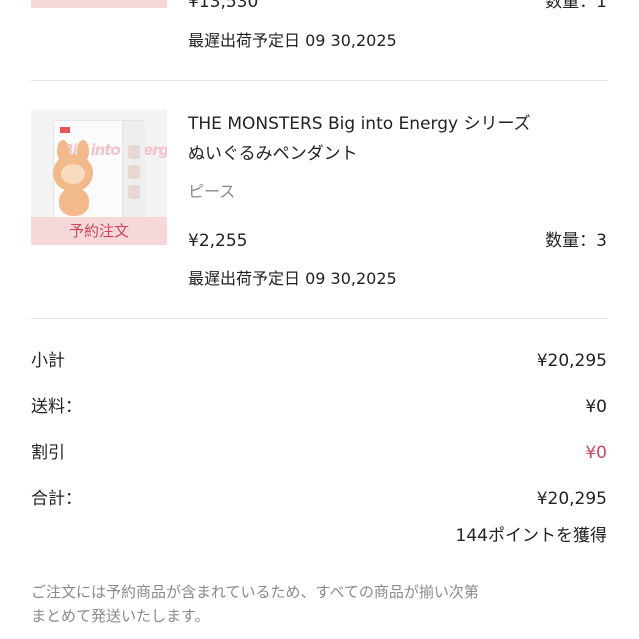  Describe the element at coordinates (65, 130) in the screenshot. I see `brand-mark` at that location.